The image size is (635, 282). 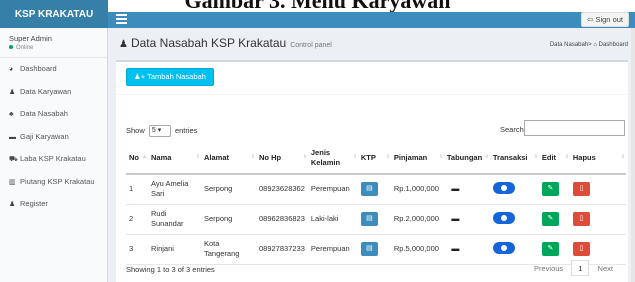 What do you see at coordinates (53, 204) in the screenshot?
I see `sidebar-item-register: ♟ Register` at bounding box center [53, 204].